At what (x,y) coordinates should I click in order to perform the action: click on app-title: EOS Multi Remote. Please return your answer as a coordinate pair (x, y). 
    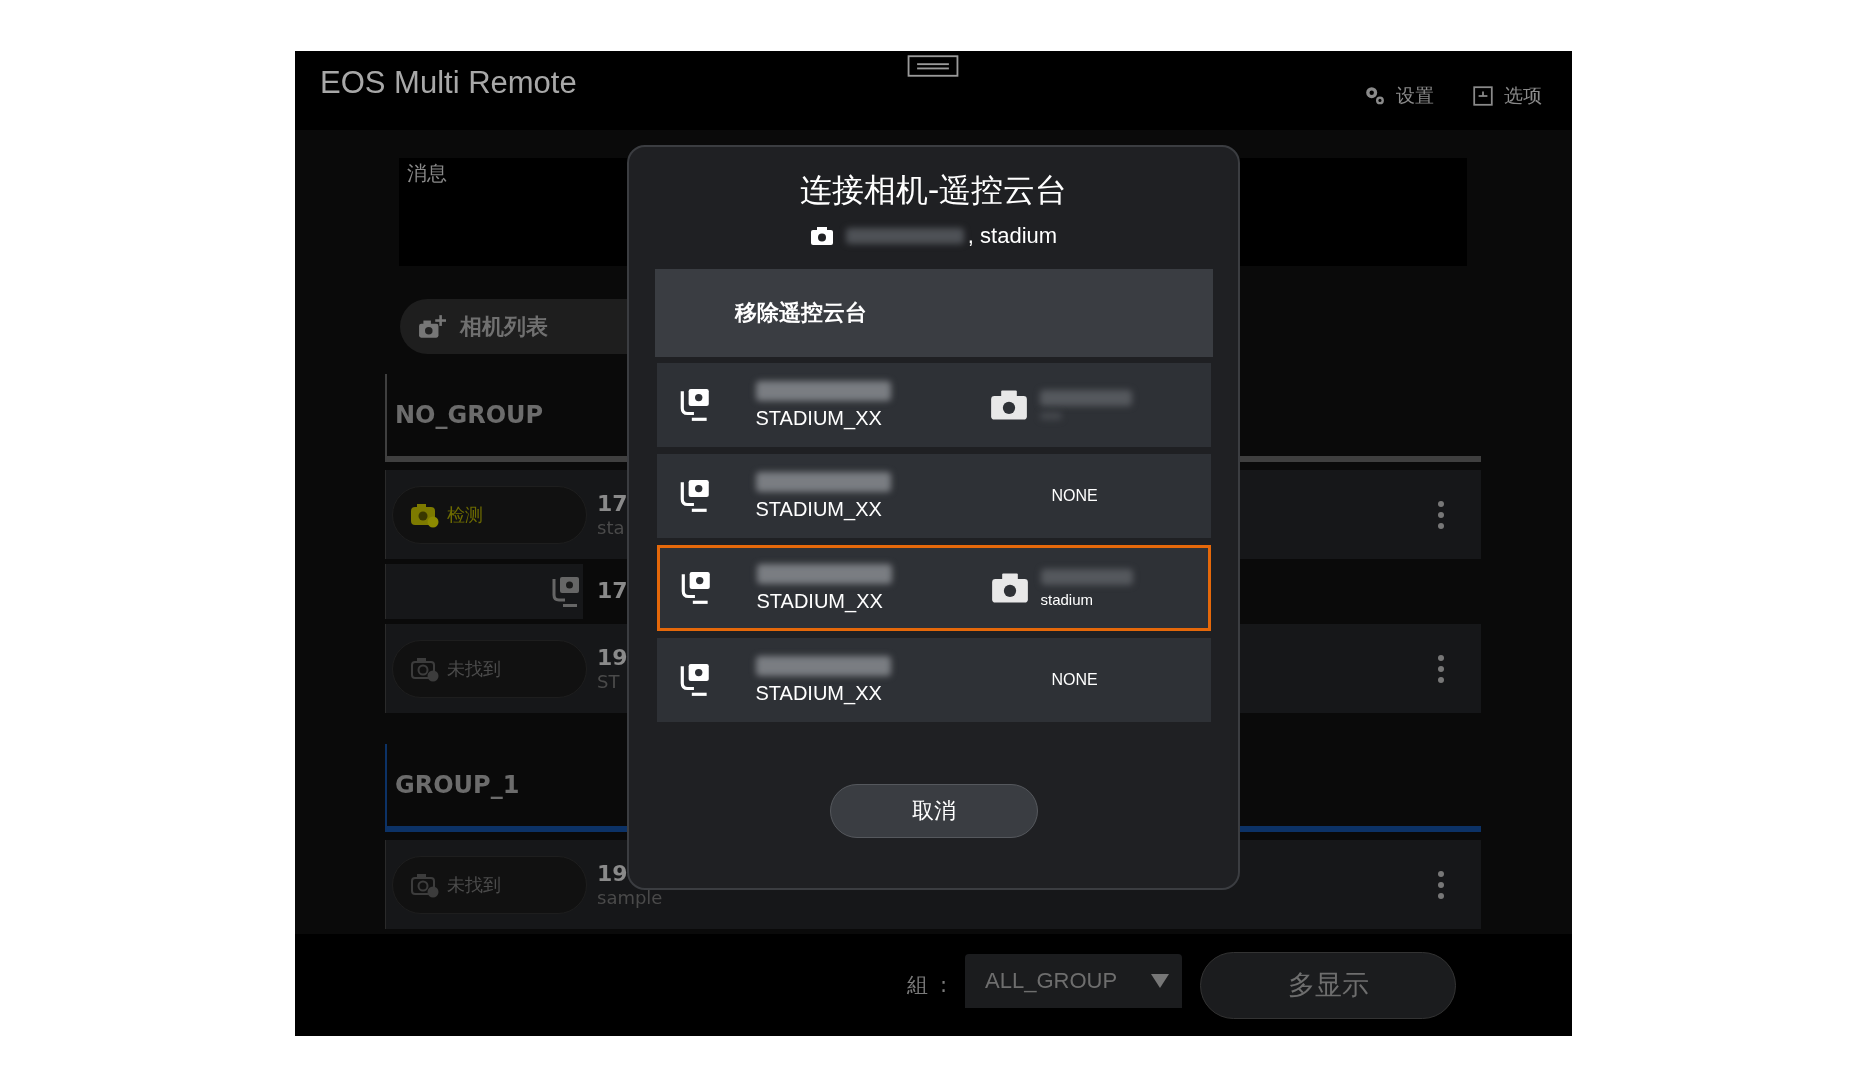
    Looking at the image, I should click on (448, 83).